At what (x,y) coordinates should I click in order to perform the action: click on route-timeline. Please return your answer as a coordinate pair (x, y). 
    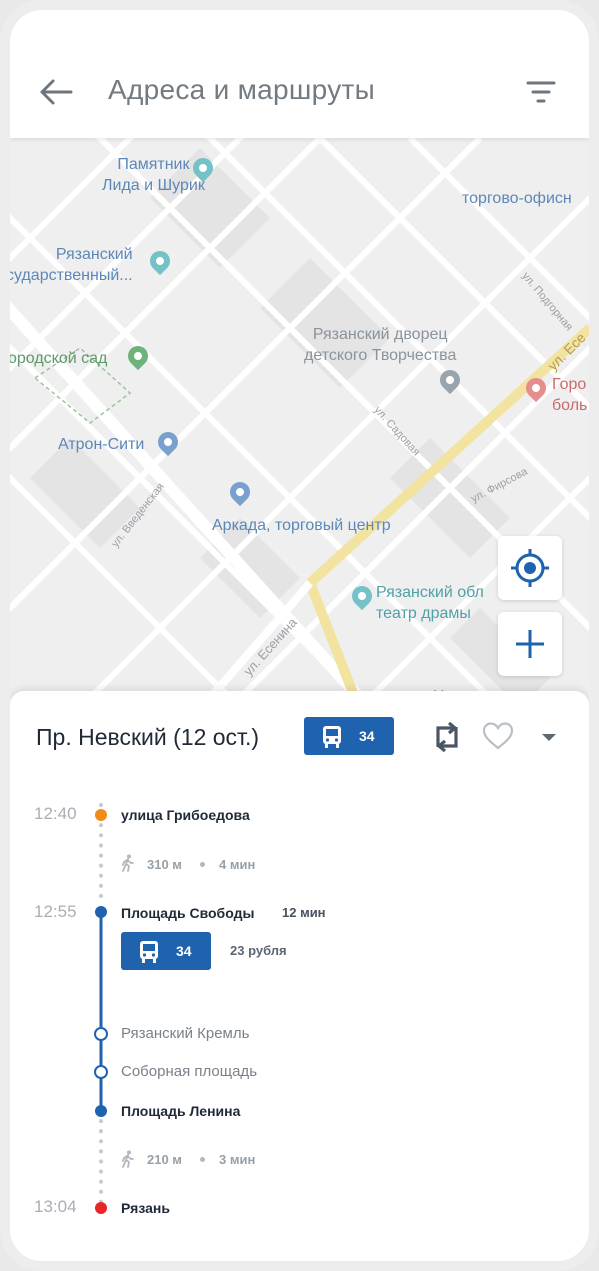
    Looking at the image, I should click on (101, 1004).